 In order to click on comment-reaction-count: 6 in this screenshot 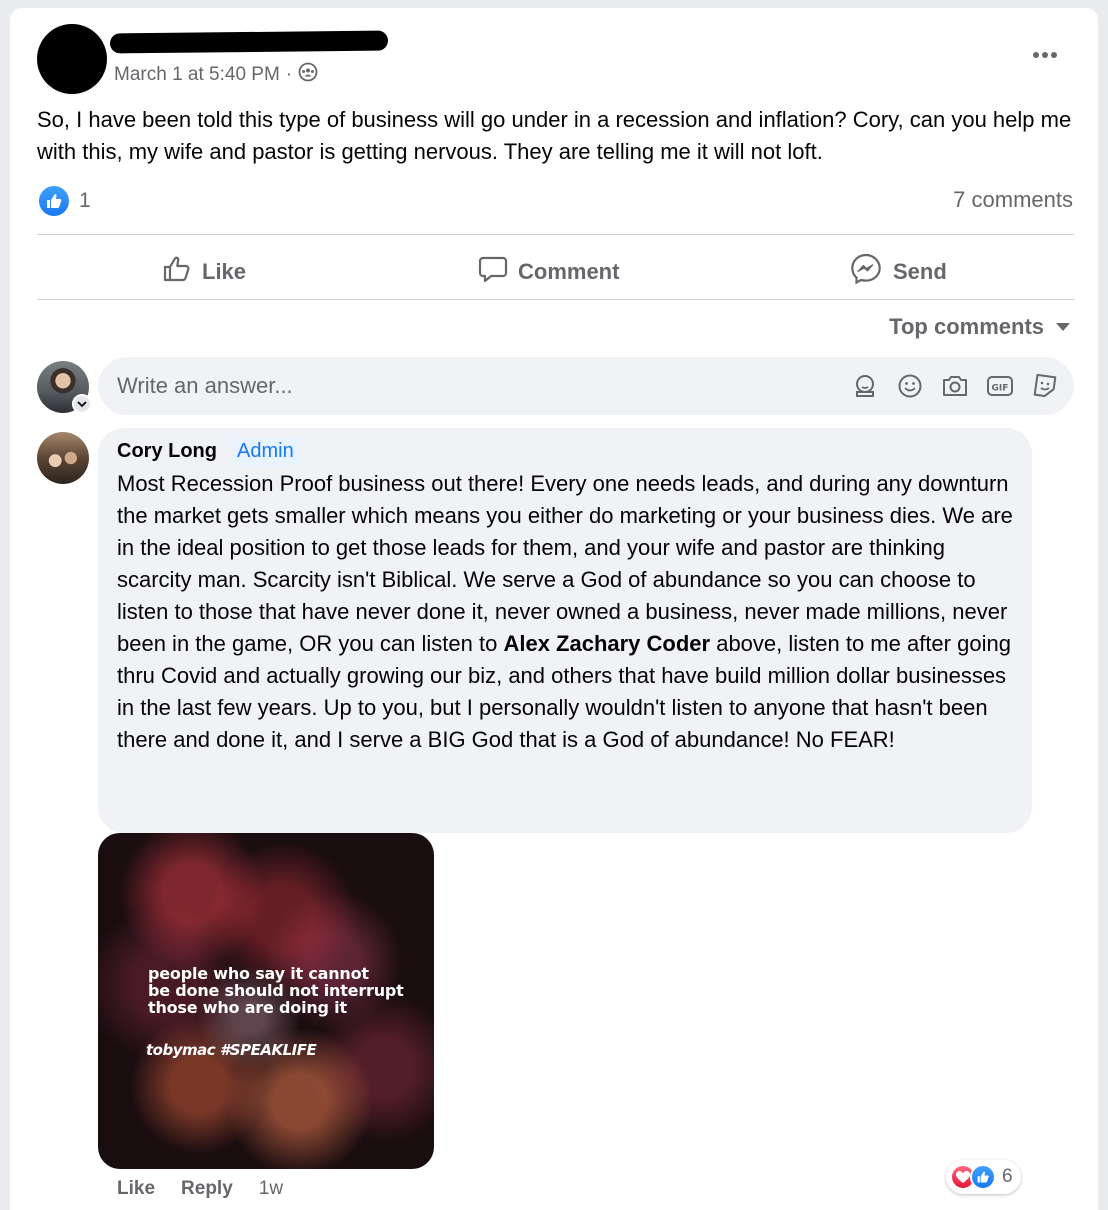, I will do `click(1007, 1176)`.